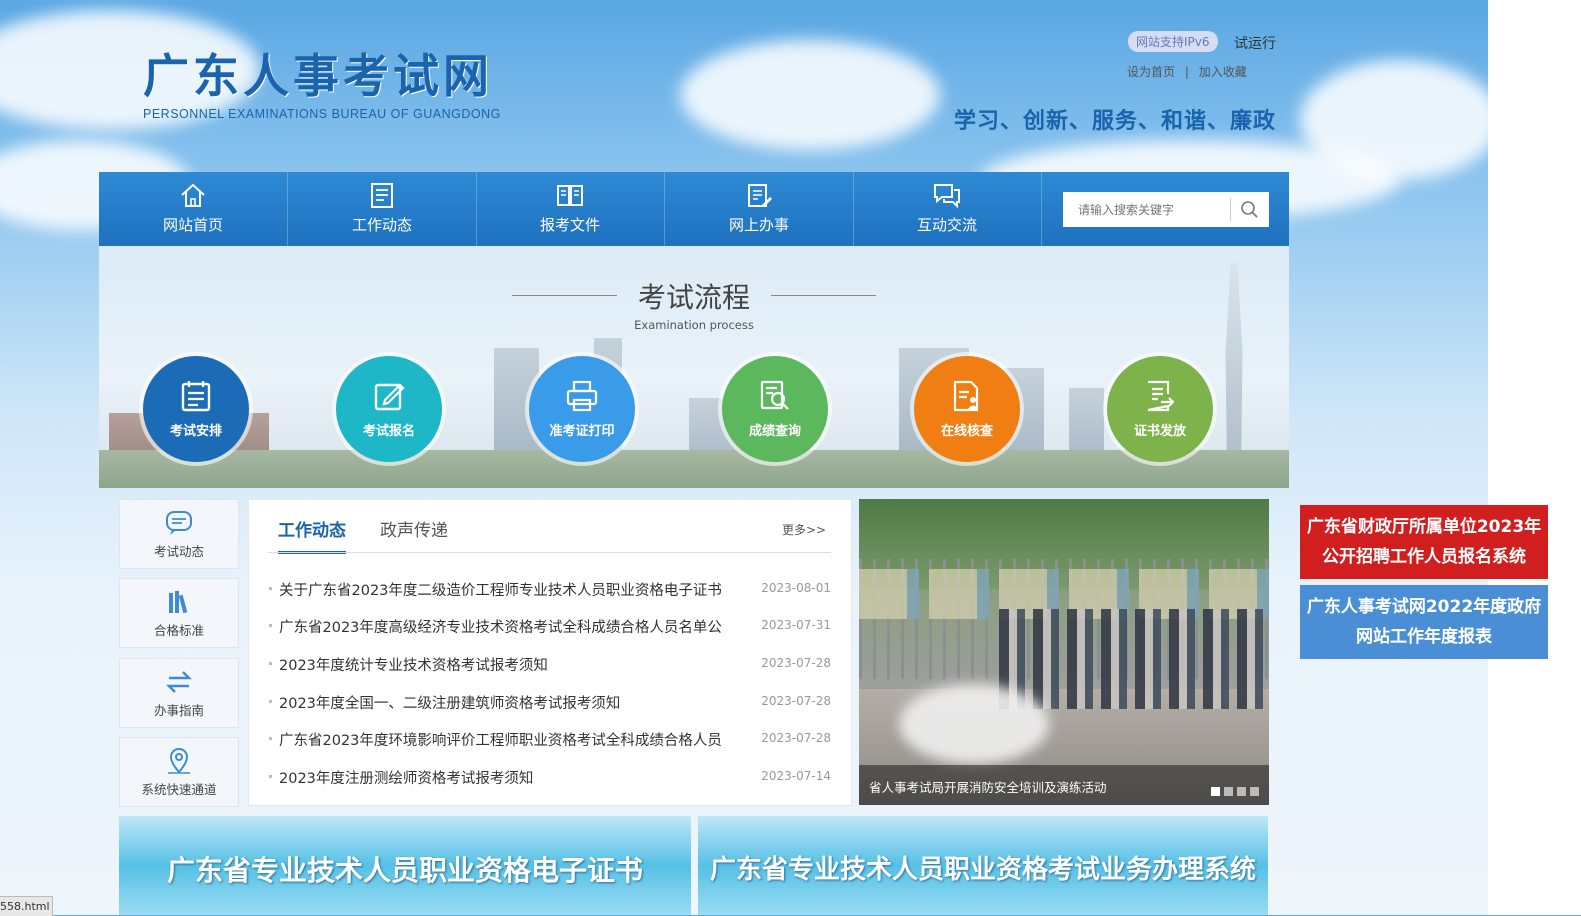  I want to click on news-title: 关于广东省2023年度二级造价工程师专业技术人员职业资格电子证书, so click(521, 589).